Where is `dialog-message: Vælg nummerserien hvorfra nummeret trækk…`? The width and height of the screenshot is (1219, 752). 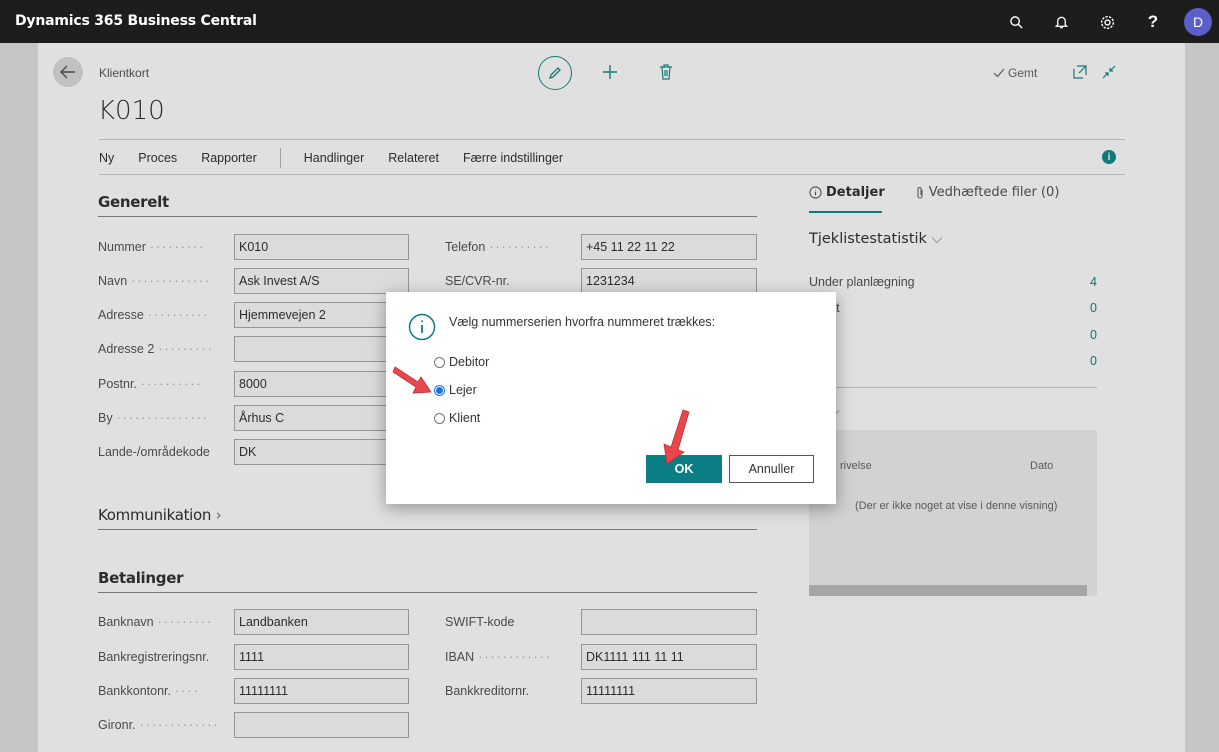 dialog-message: Vælg nummerserien hvorfra nummeret trækk… is located at coordinates (582, 322).